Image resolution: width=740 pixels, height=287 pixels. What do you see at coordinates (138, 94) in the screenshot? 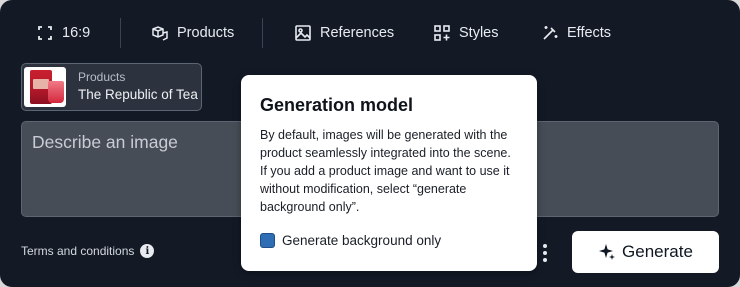
I see `product-chip-value: The Republic of Tea` at bounding box center [138, 94].